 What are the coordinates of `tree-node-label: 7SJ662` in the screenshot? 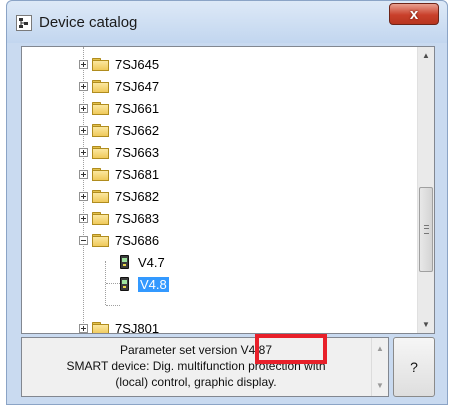 It's located at (137, 130).